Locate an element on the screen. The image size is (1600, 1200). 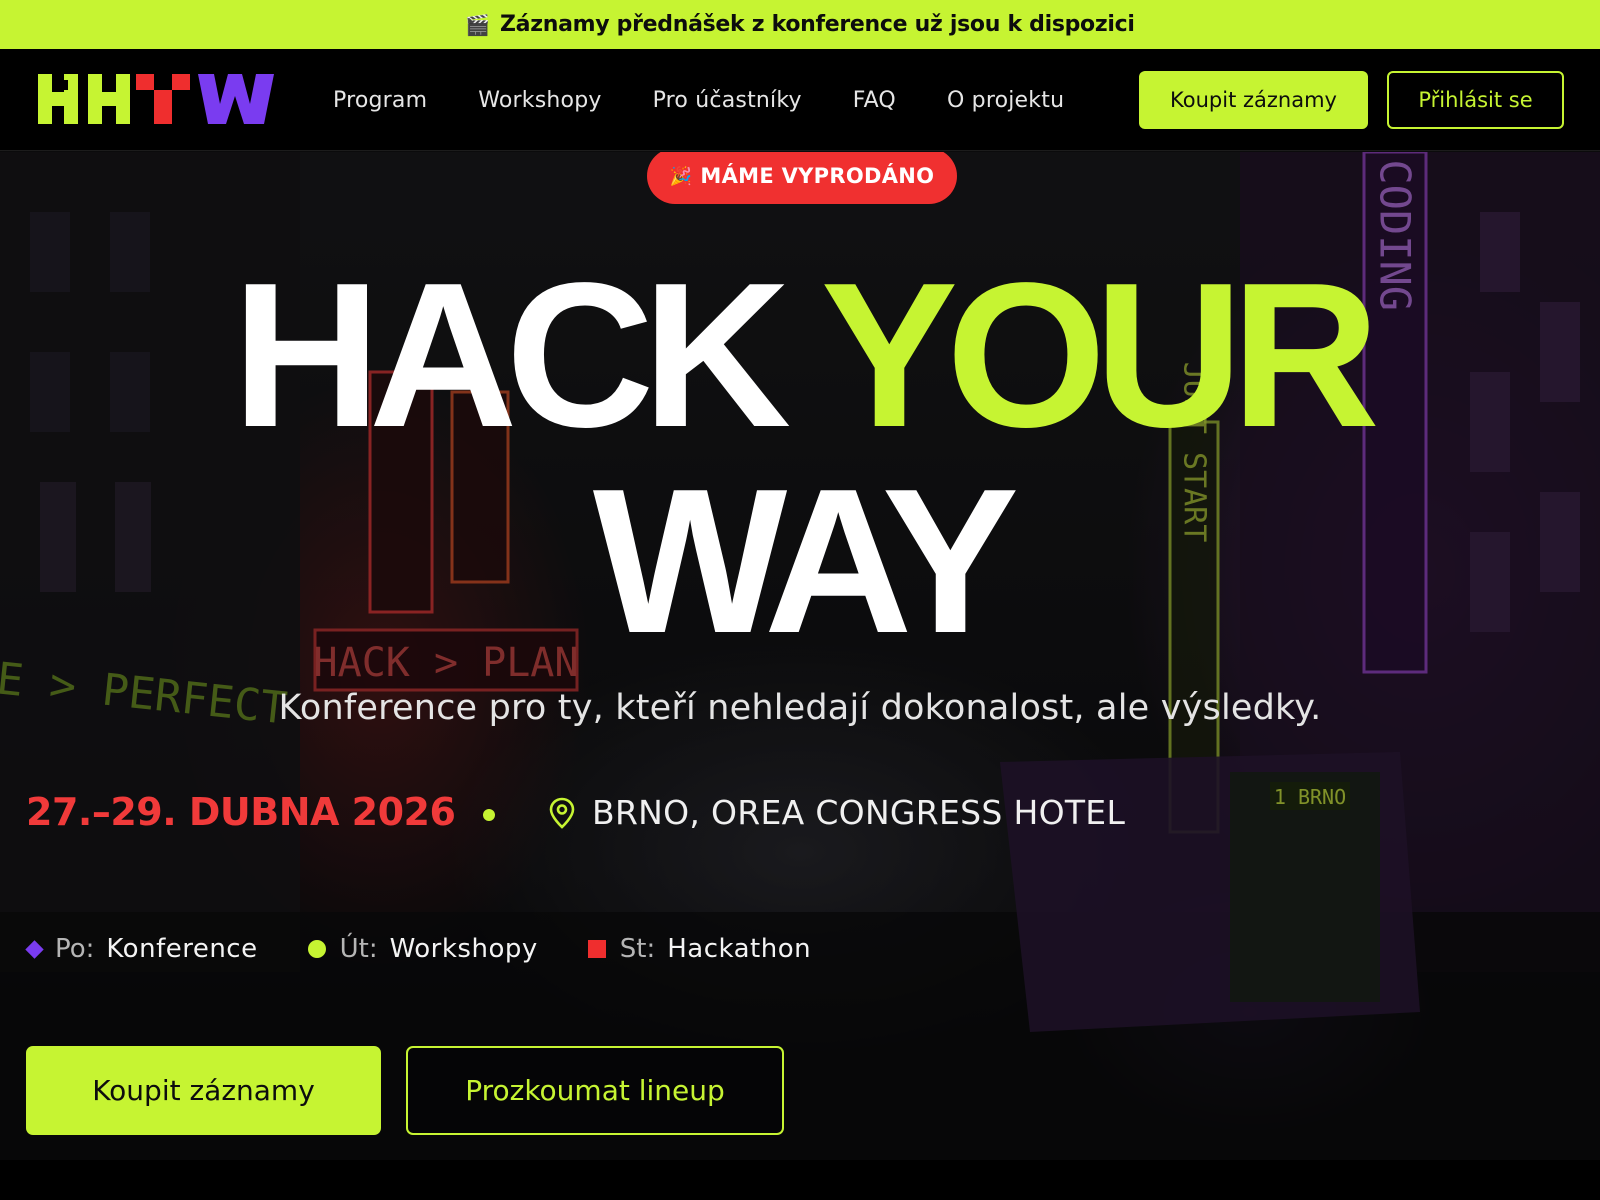
location-pin-icon is located at coordinates (562, 813).